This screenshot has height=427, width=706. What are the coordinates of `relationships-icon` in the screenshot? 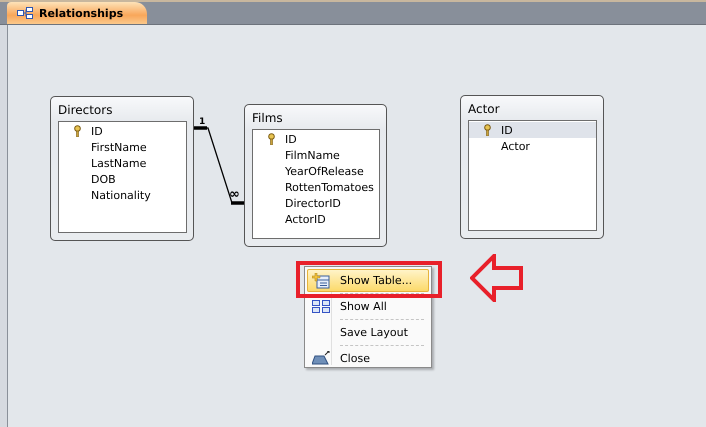 It's located at (25, 13).